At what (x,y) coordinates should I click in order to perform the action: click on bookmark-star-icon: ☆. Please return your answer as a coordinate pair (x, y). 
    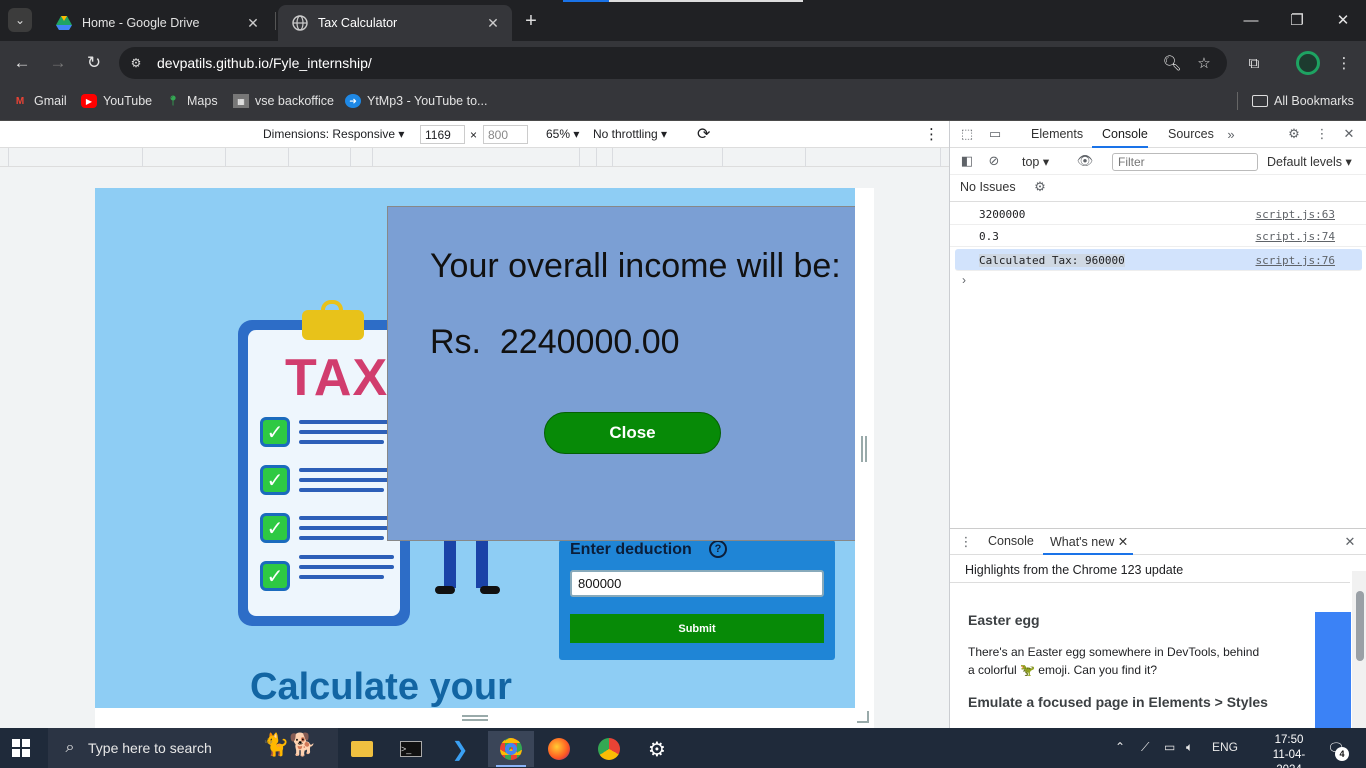
    Looking at the image, I should click on (1204, 63).